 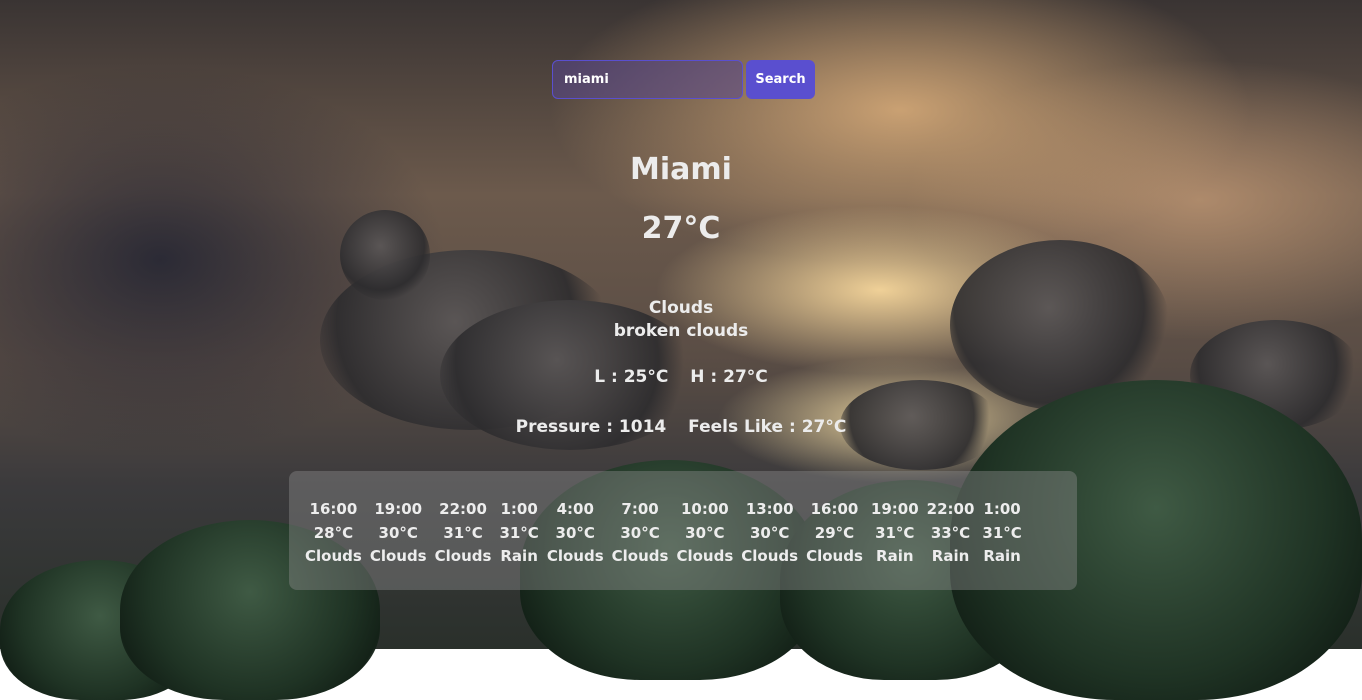 What do you see at coordinates (704, 509) in the screenshot?
I see `forecast-time: 10:00` at bounding box center [704, 509].